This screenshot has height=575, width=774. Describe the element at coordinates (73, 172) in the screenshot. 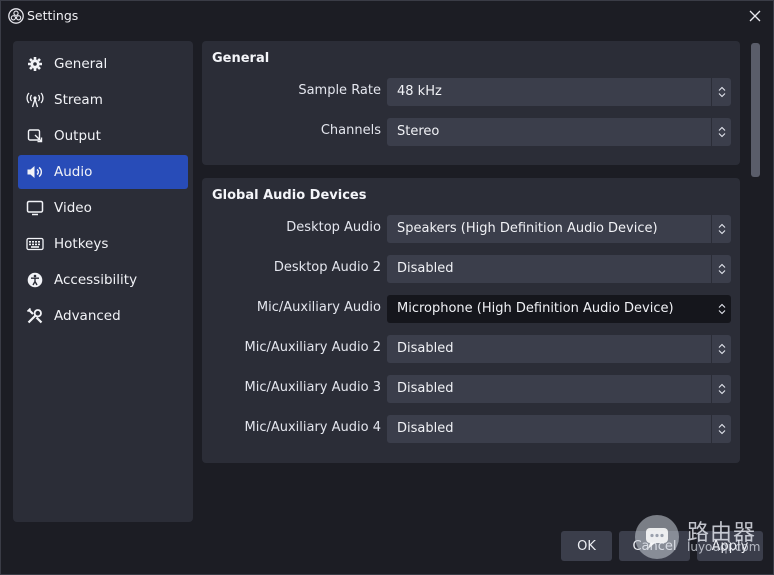

I see `sidebar-item-label: Audio` at that location.